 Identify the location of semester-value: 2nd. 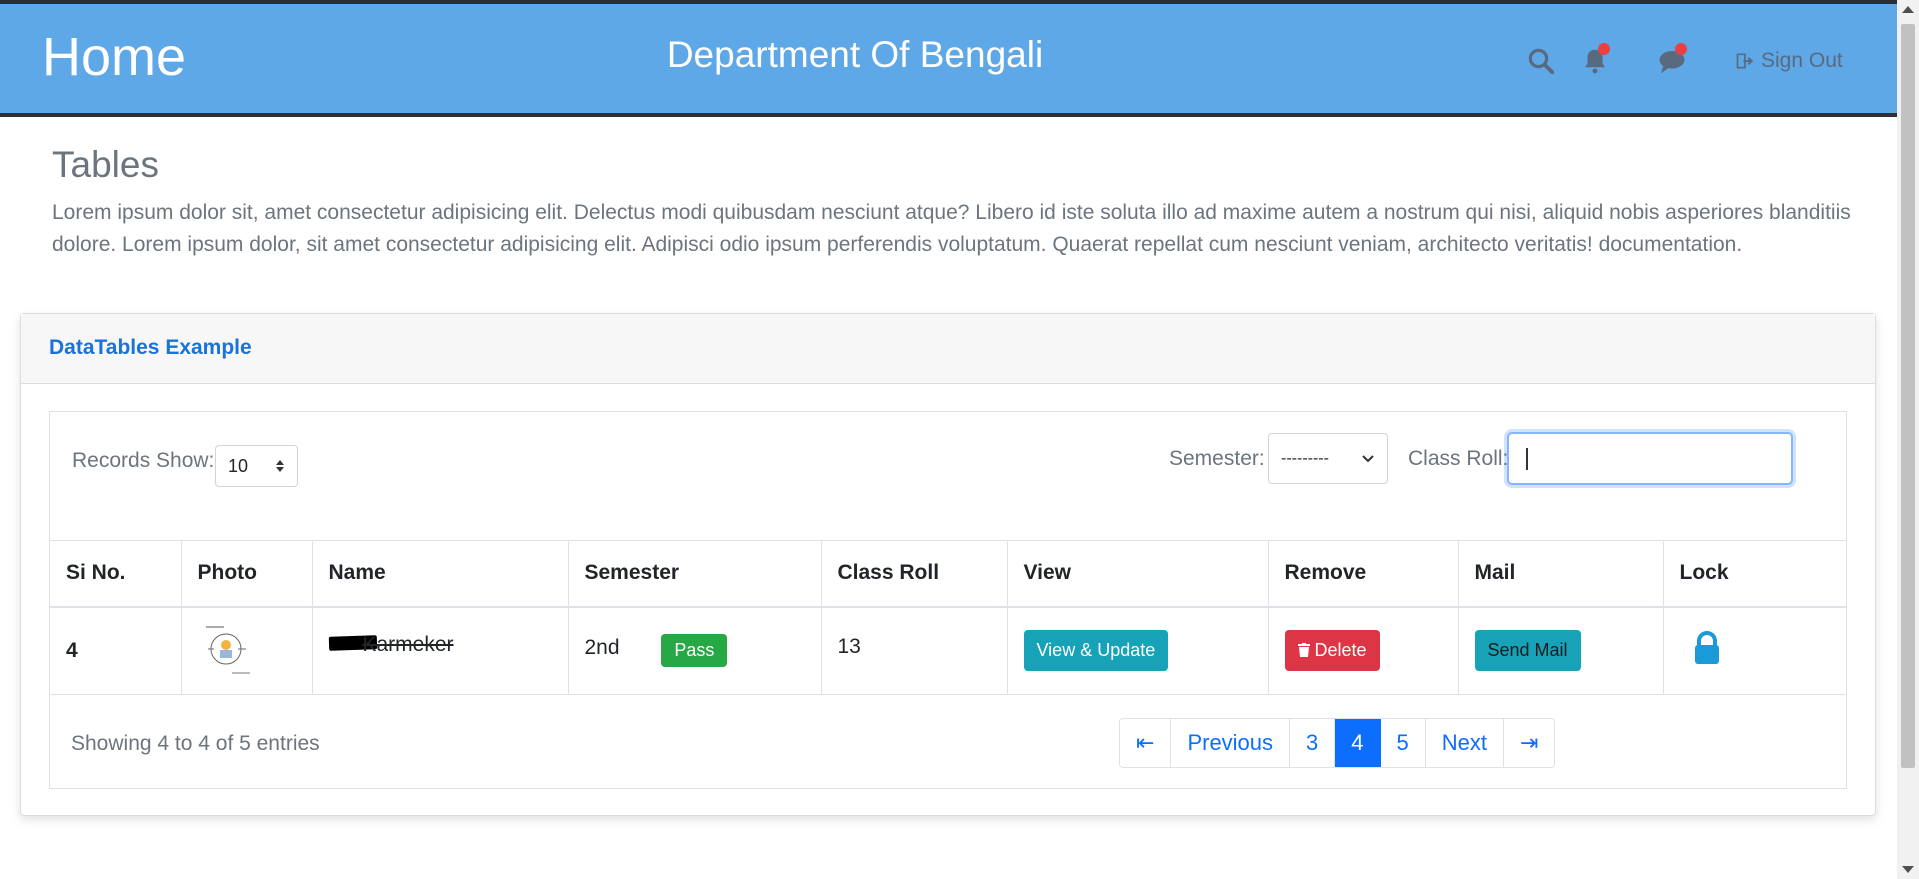
(602, 648).